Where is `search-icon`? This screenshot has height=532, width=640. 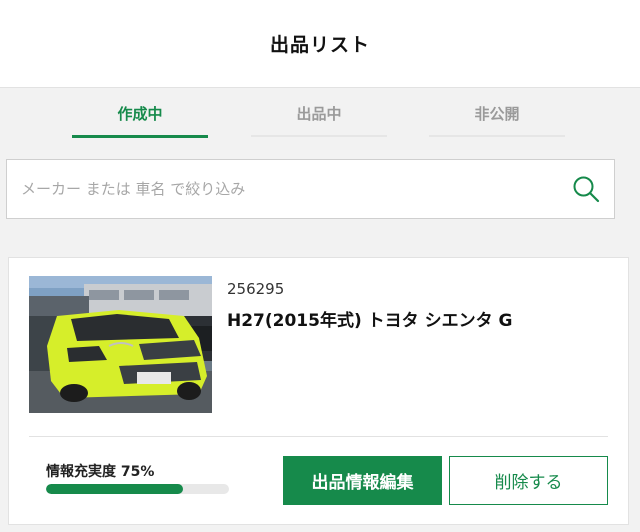
search-icon is located at coordinates (586, 189).